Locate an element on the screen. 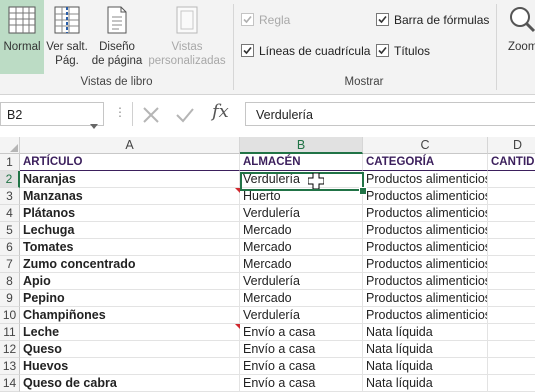 This screenshot has height=392, width=535. row-header: 10 is located at coordinates (10, 315).